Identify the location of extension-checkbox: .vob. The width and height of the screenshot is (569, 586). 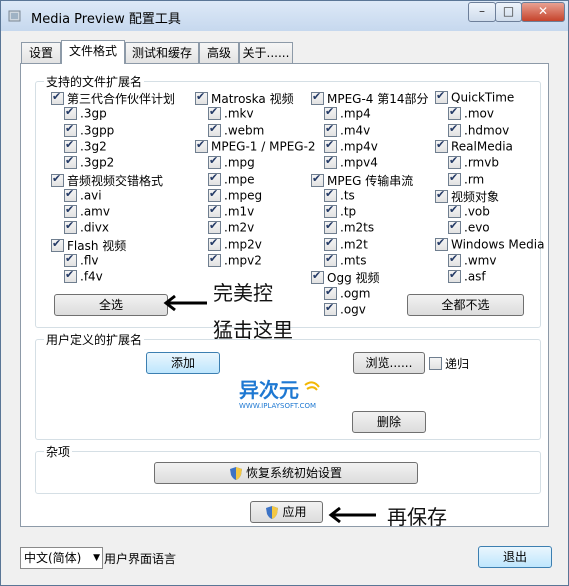
(469, 211).